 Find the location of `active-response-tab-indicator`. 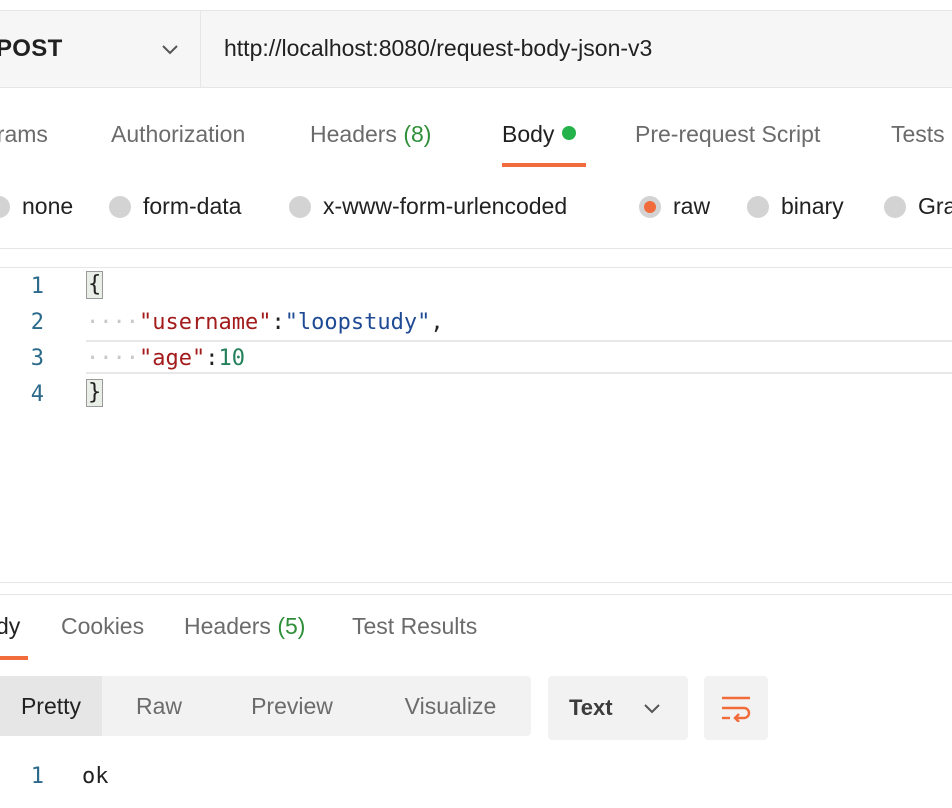

active-response-tab-indicator is located at coordinates (14, 658).